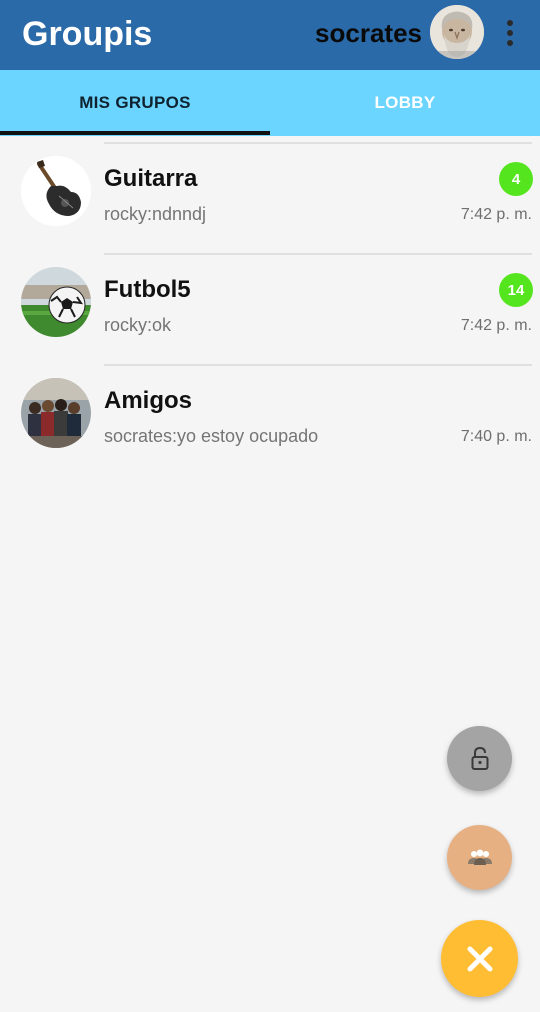 The image size is (540, 1012). I want to click on group-name: Amigos, so click(148, 400).